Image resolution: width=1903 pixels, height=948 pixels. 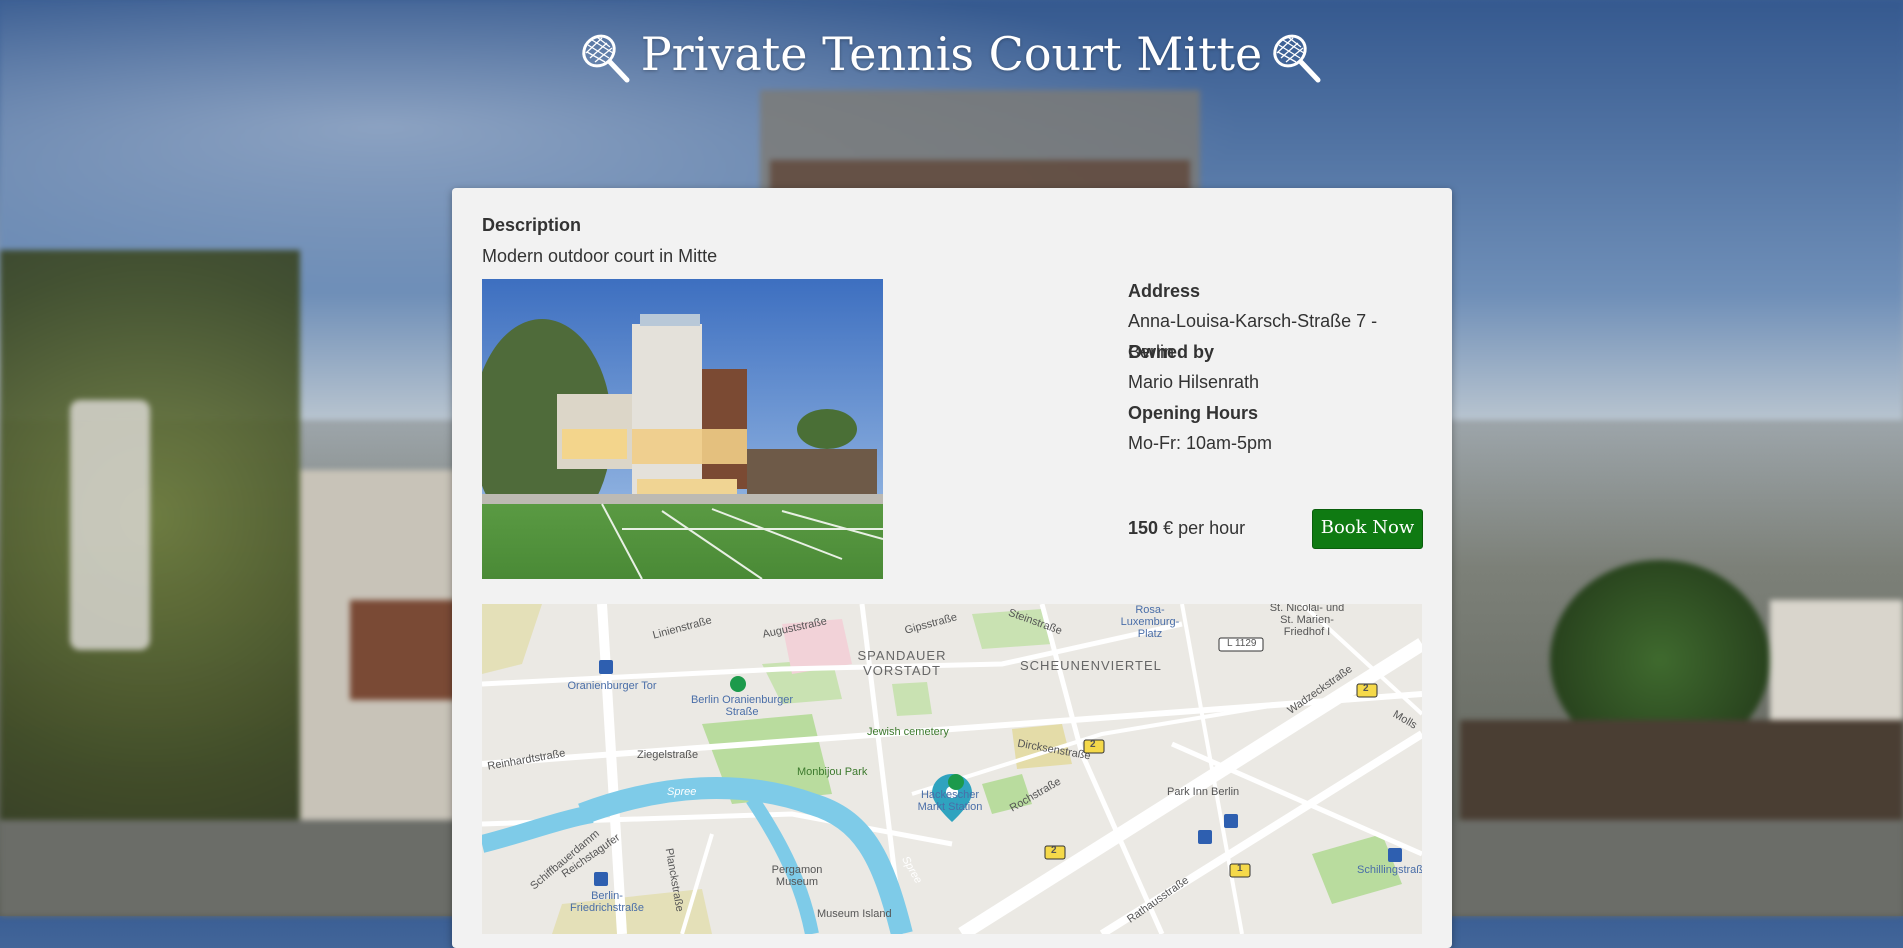 I want to click on map-label: Berlin Oranienburger Straße, so click(x=742, y=706).